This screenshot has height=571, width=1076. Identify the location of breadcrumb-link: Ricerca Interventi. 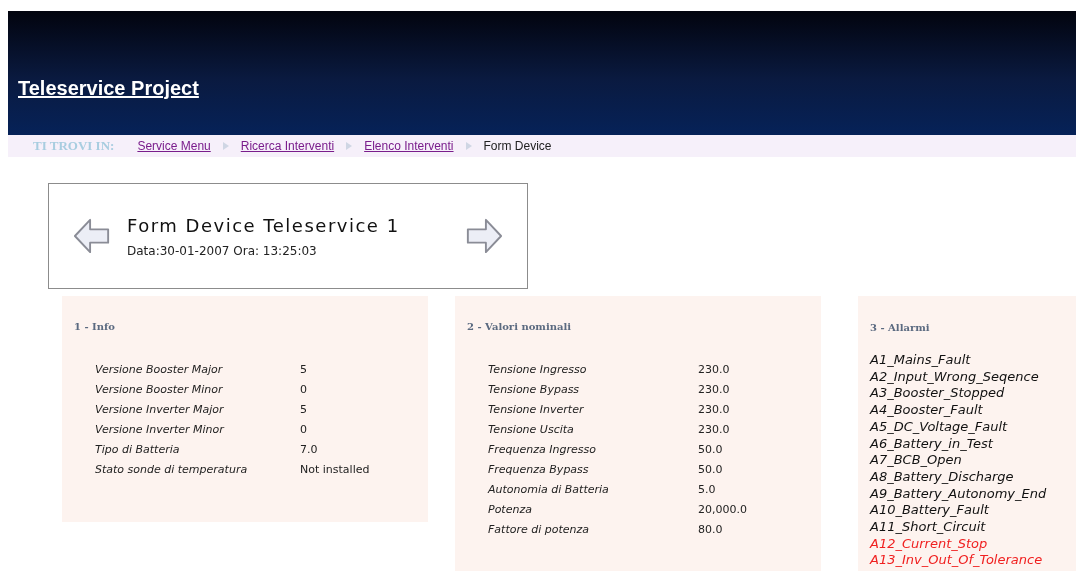
(287, 146).